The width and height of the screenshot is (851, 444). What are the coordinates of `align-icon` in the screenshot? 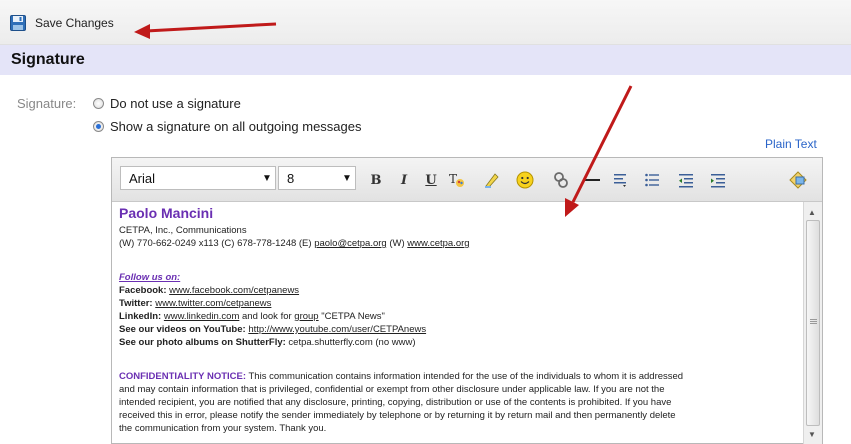 It's located at (620, 180).